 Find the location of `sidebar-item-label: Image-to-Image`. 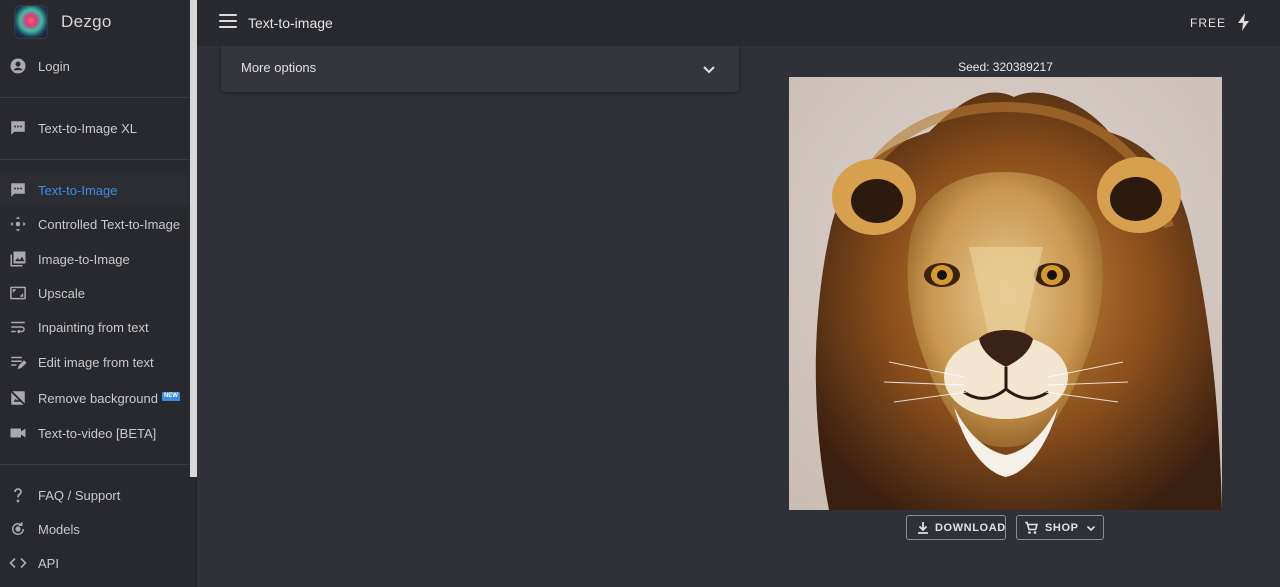

sidebar-item-label: Image-to-Image is located at coordinates (84, 259).